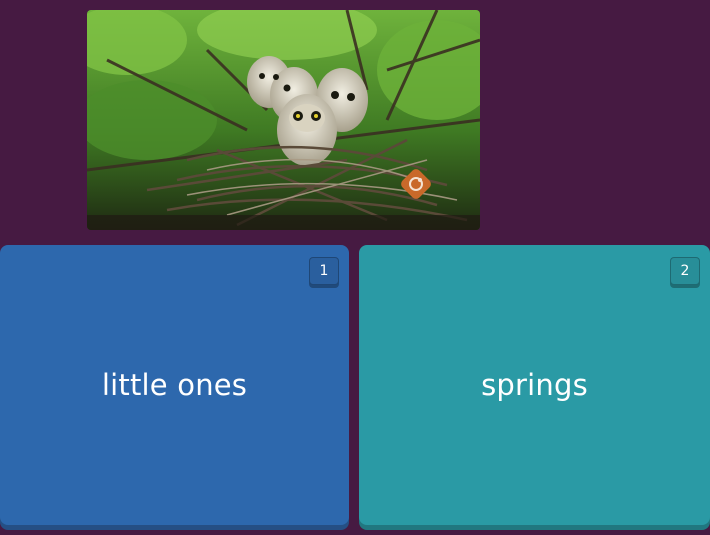  What do you see at coordinates (324, 271) in the screenshot?
I see `option-key-badge: 1` at bounding box center [324, 271].